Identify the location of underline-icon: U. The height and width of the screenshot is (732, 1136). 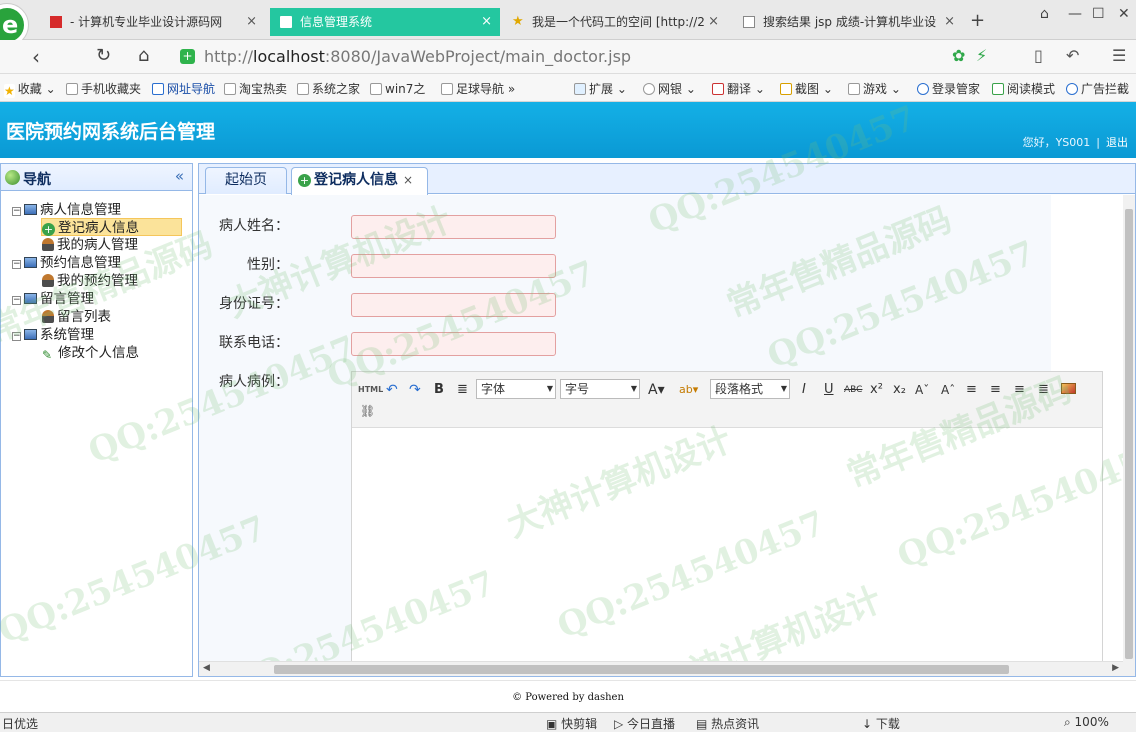
(829, 390).